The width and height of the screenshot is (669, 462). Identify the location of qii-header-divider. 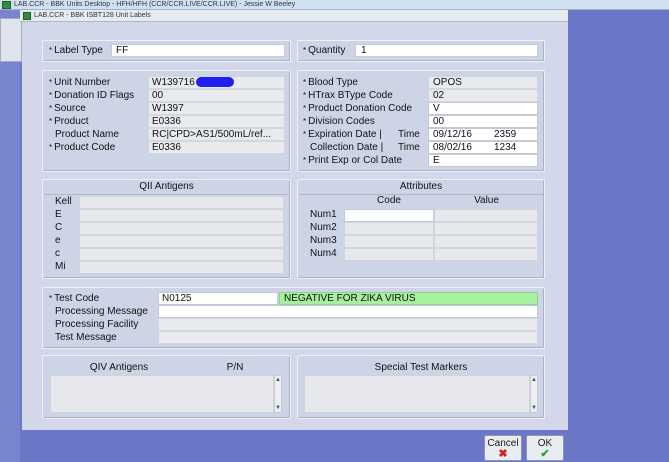
(166, 194).